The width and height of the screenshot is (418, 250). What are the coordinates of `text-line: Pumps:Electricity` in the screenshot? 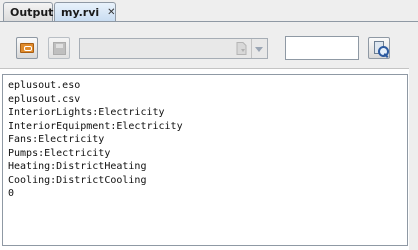 It's located at (59, 153).